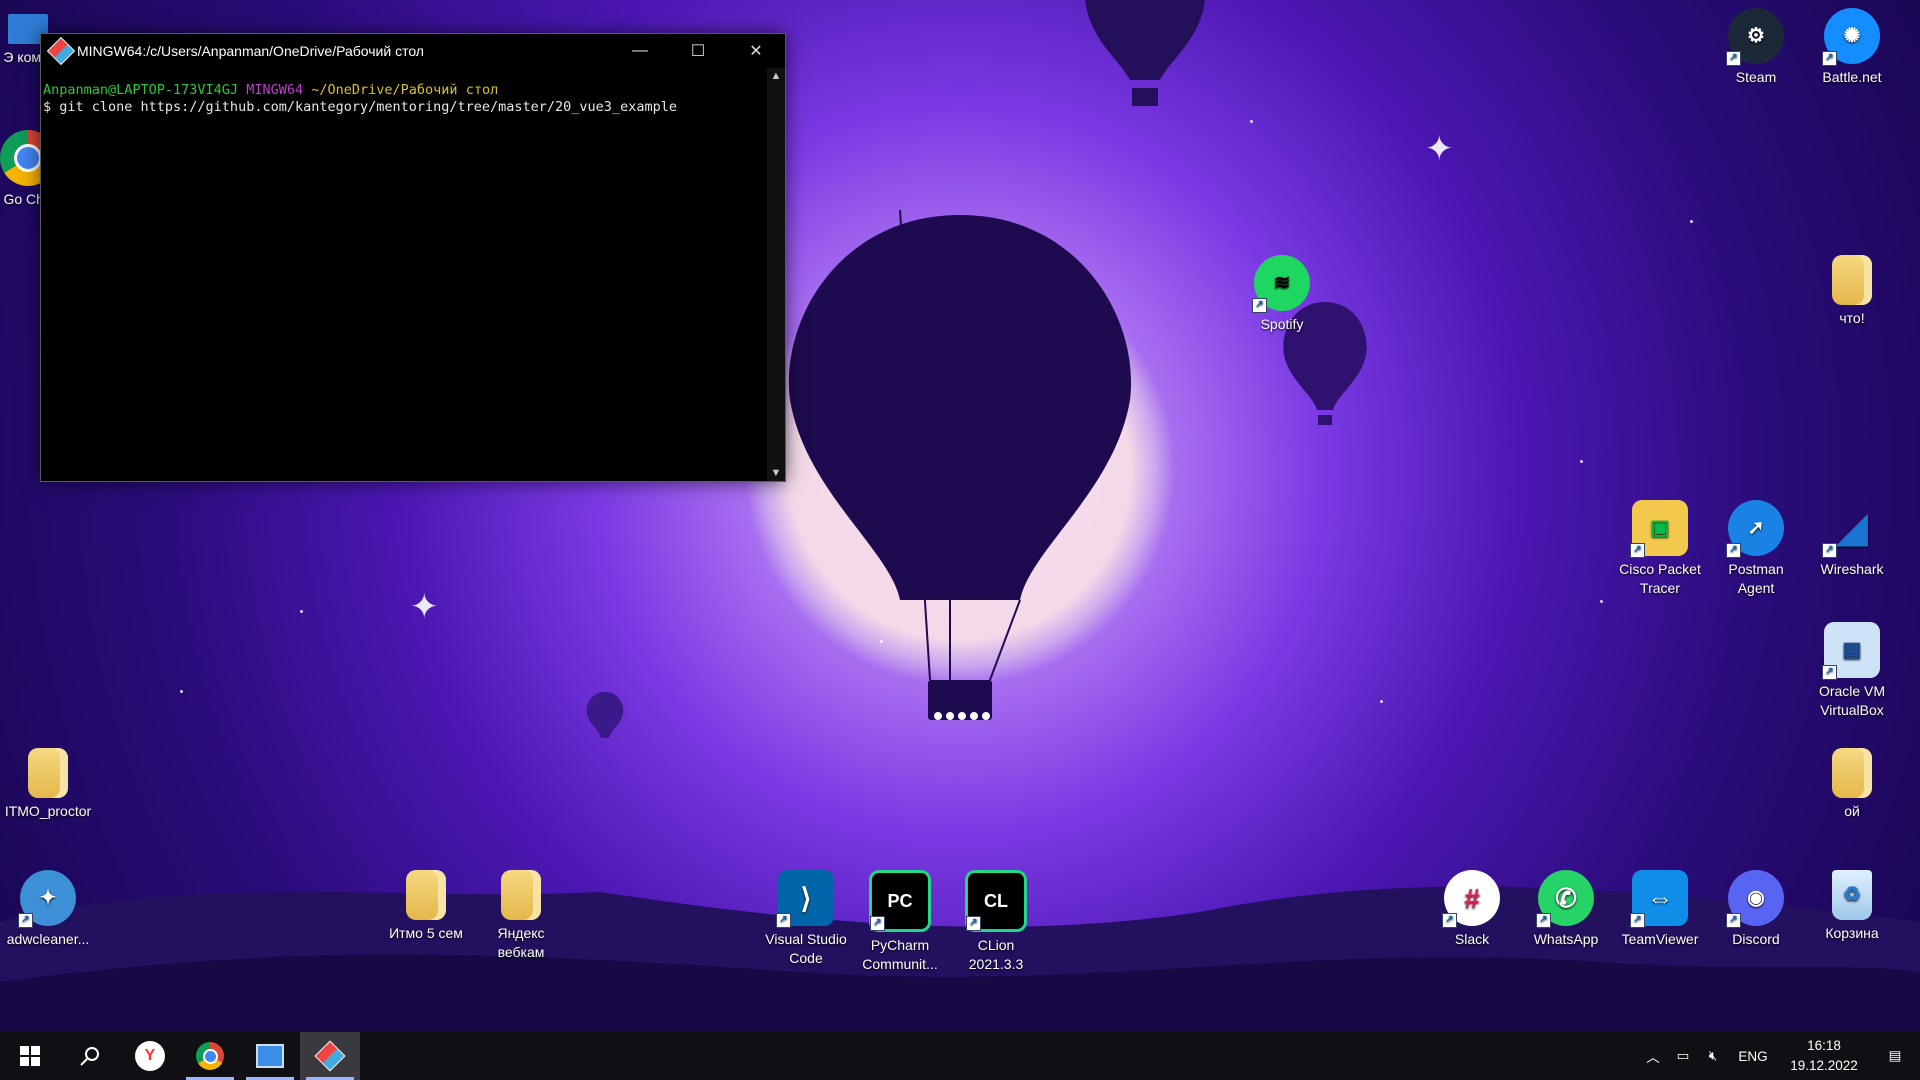 The image size is (1920, 1080). What do you see at coordinates (275, 90) in the screenshot?
I see `prompt-env: MINGW64` at bounding box center [275, 90].